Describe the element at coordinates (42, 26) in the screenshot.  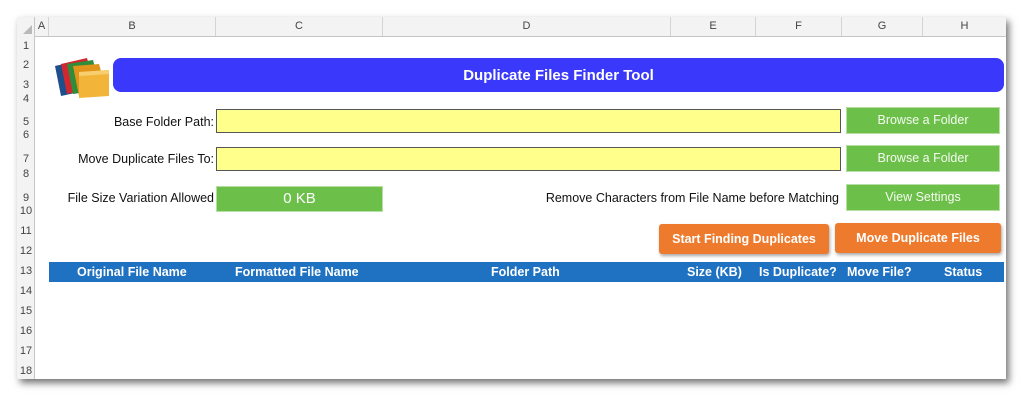
I see `column-header-a: A` at that location.